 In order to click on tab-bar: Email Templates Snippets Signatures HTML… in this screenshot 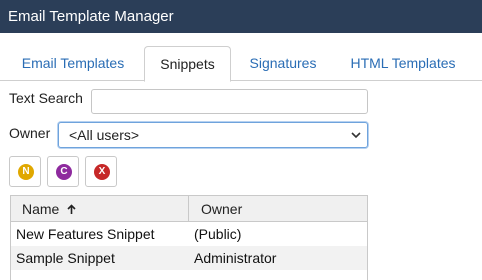, I will do `click(241, 64)`.